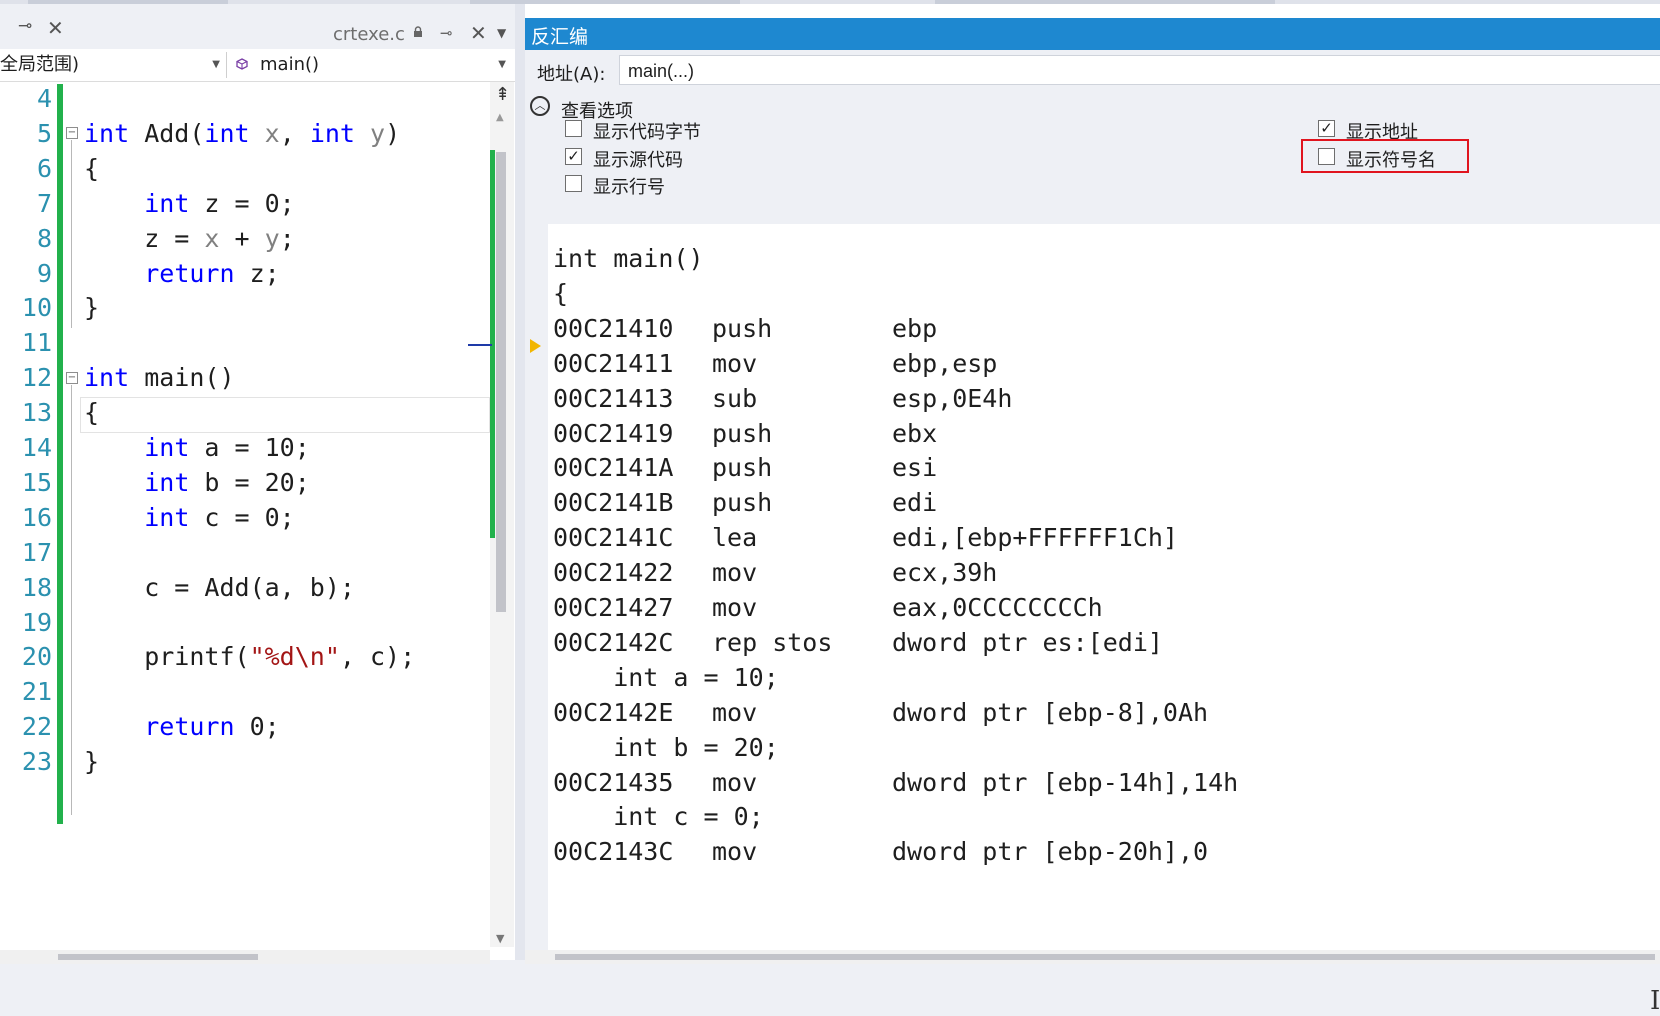  Describe the element at coordinates (915, 468) in the screenshot. I see `instruction-operands: esi` at that location.